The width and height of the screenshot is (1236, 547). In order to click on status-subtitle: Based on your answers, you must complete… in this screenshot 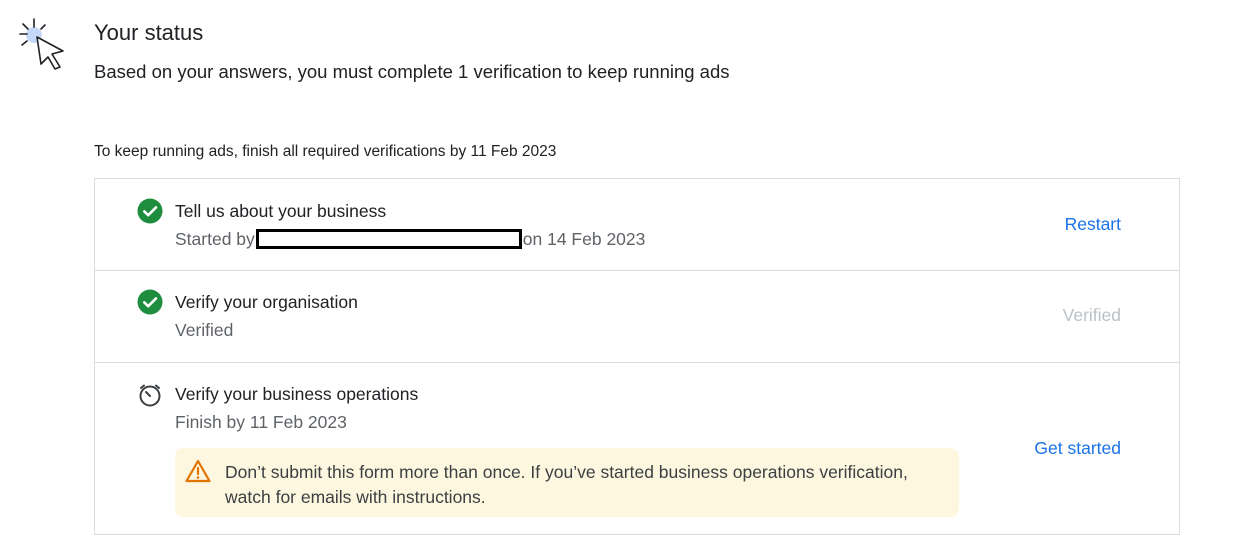, I will do `click(412, 71)`.